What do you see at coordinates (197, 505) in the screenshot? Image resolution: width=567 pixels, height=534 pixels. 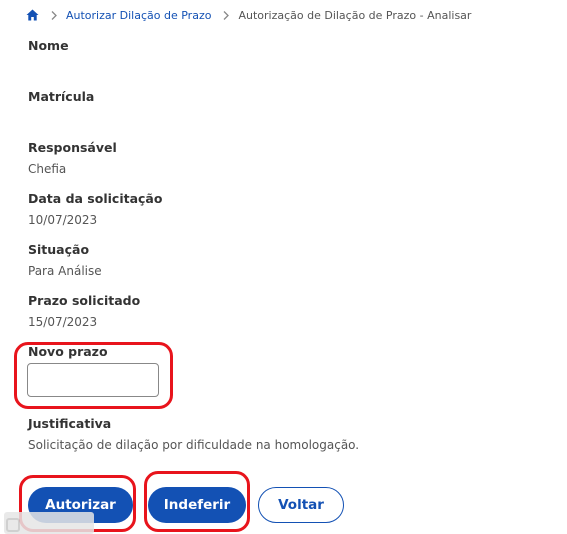 I see `indeferir-button: Indeferir` at bounding box center [197, 505].